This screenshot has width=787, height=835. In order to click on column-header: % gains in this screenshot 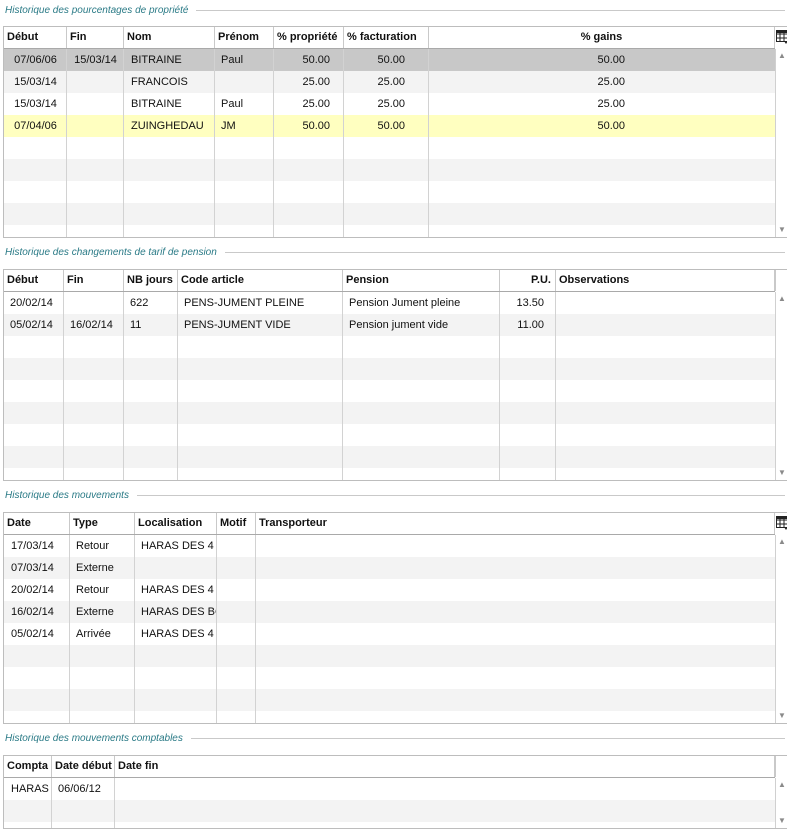, I will do `click(602, 37)`.